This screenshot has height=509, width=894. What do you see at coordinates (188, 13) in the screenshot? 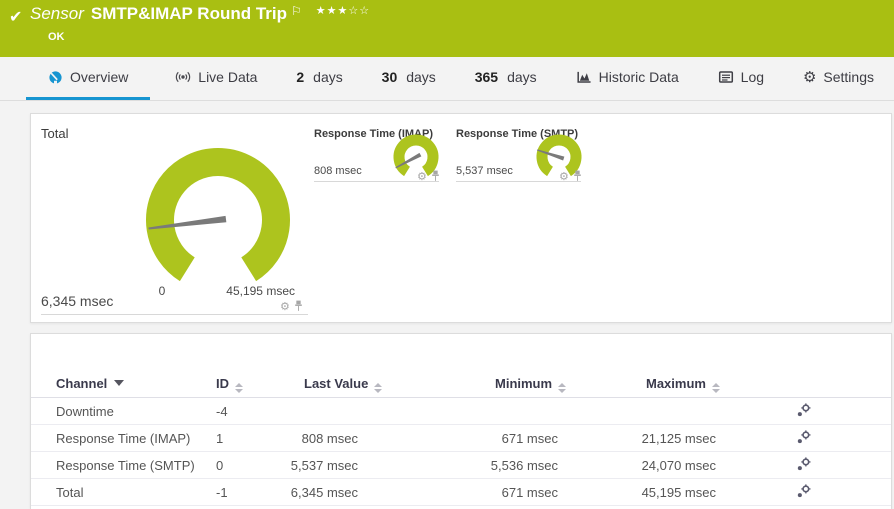
I see `page-title: SMTP&IMAP Round Trip` at bounding box center [188, 13].